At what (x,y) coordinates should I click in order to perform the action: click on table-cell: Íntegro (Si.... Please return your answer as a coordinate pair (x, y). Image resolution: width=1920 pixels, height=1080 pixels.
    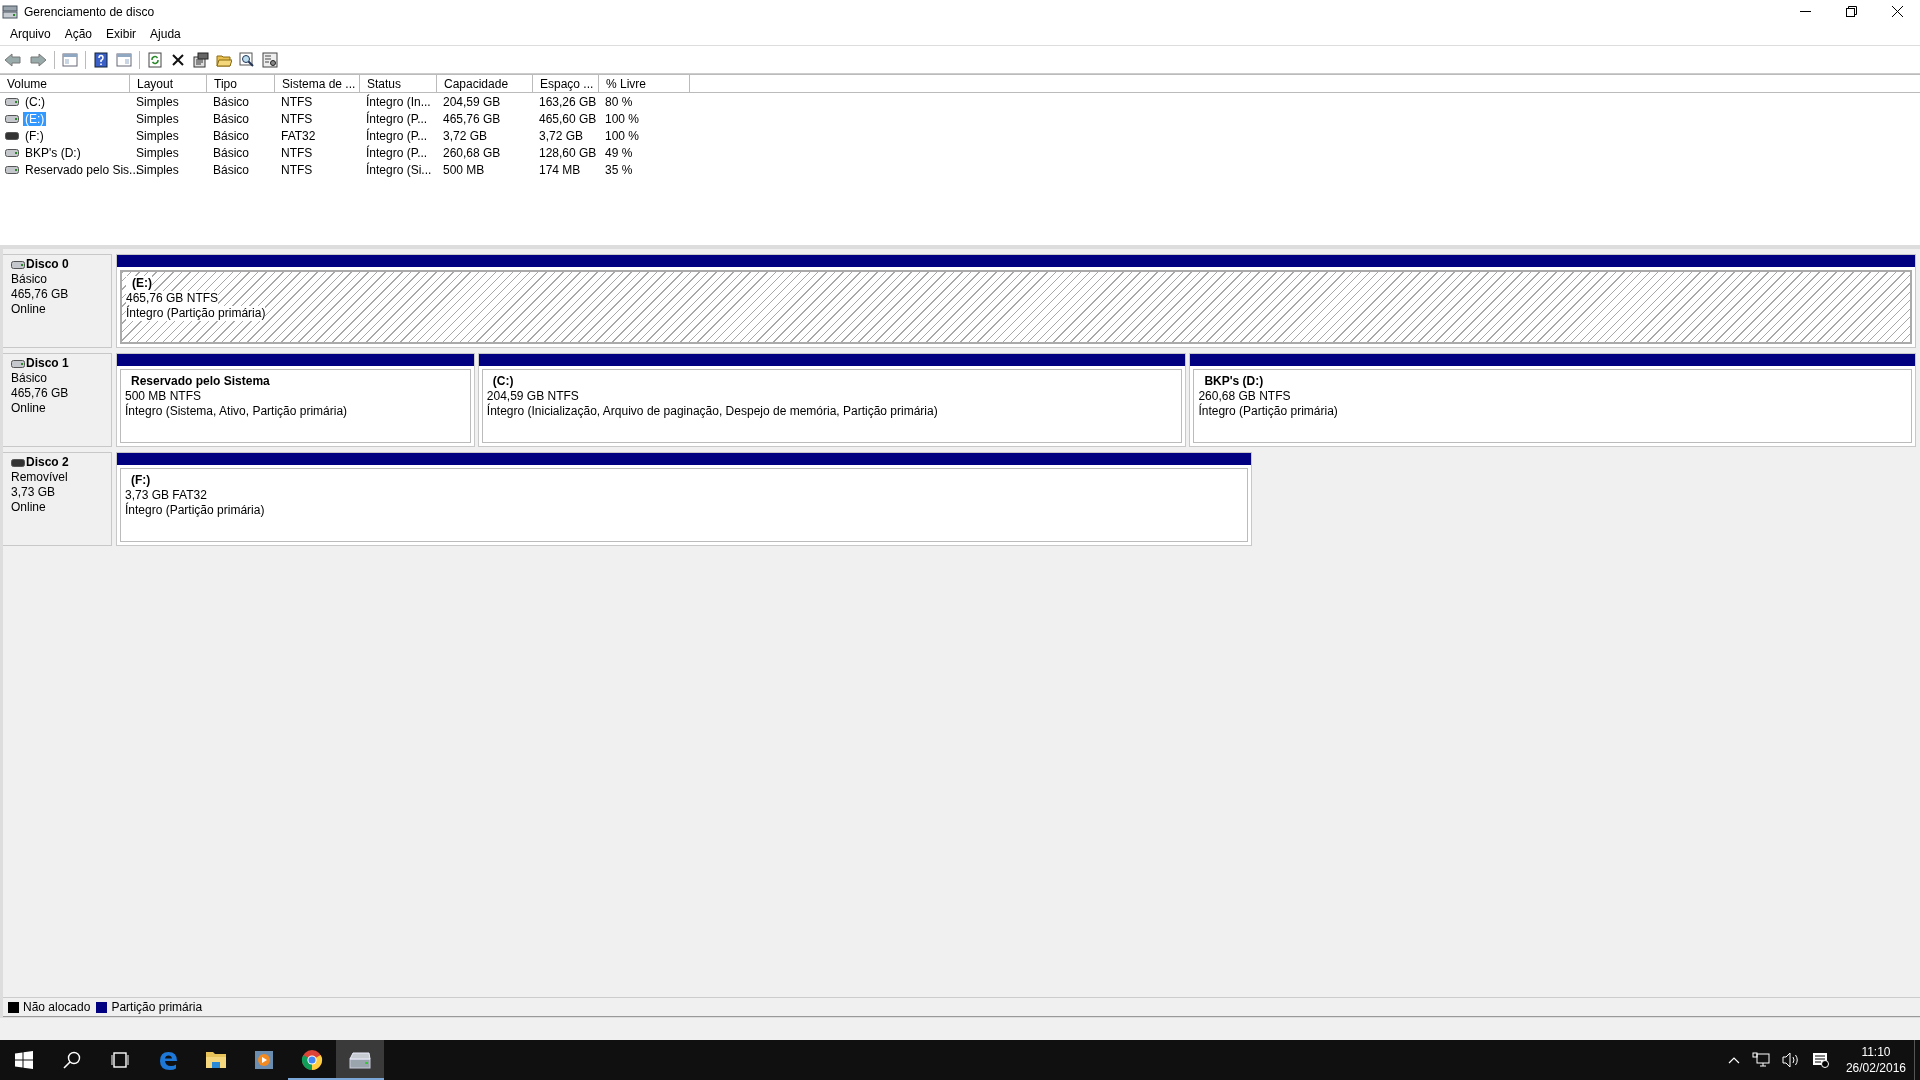
    Looking at the image, I should click on (399, 169).